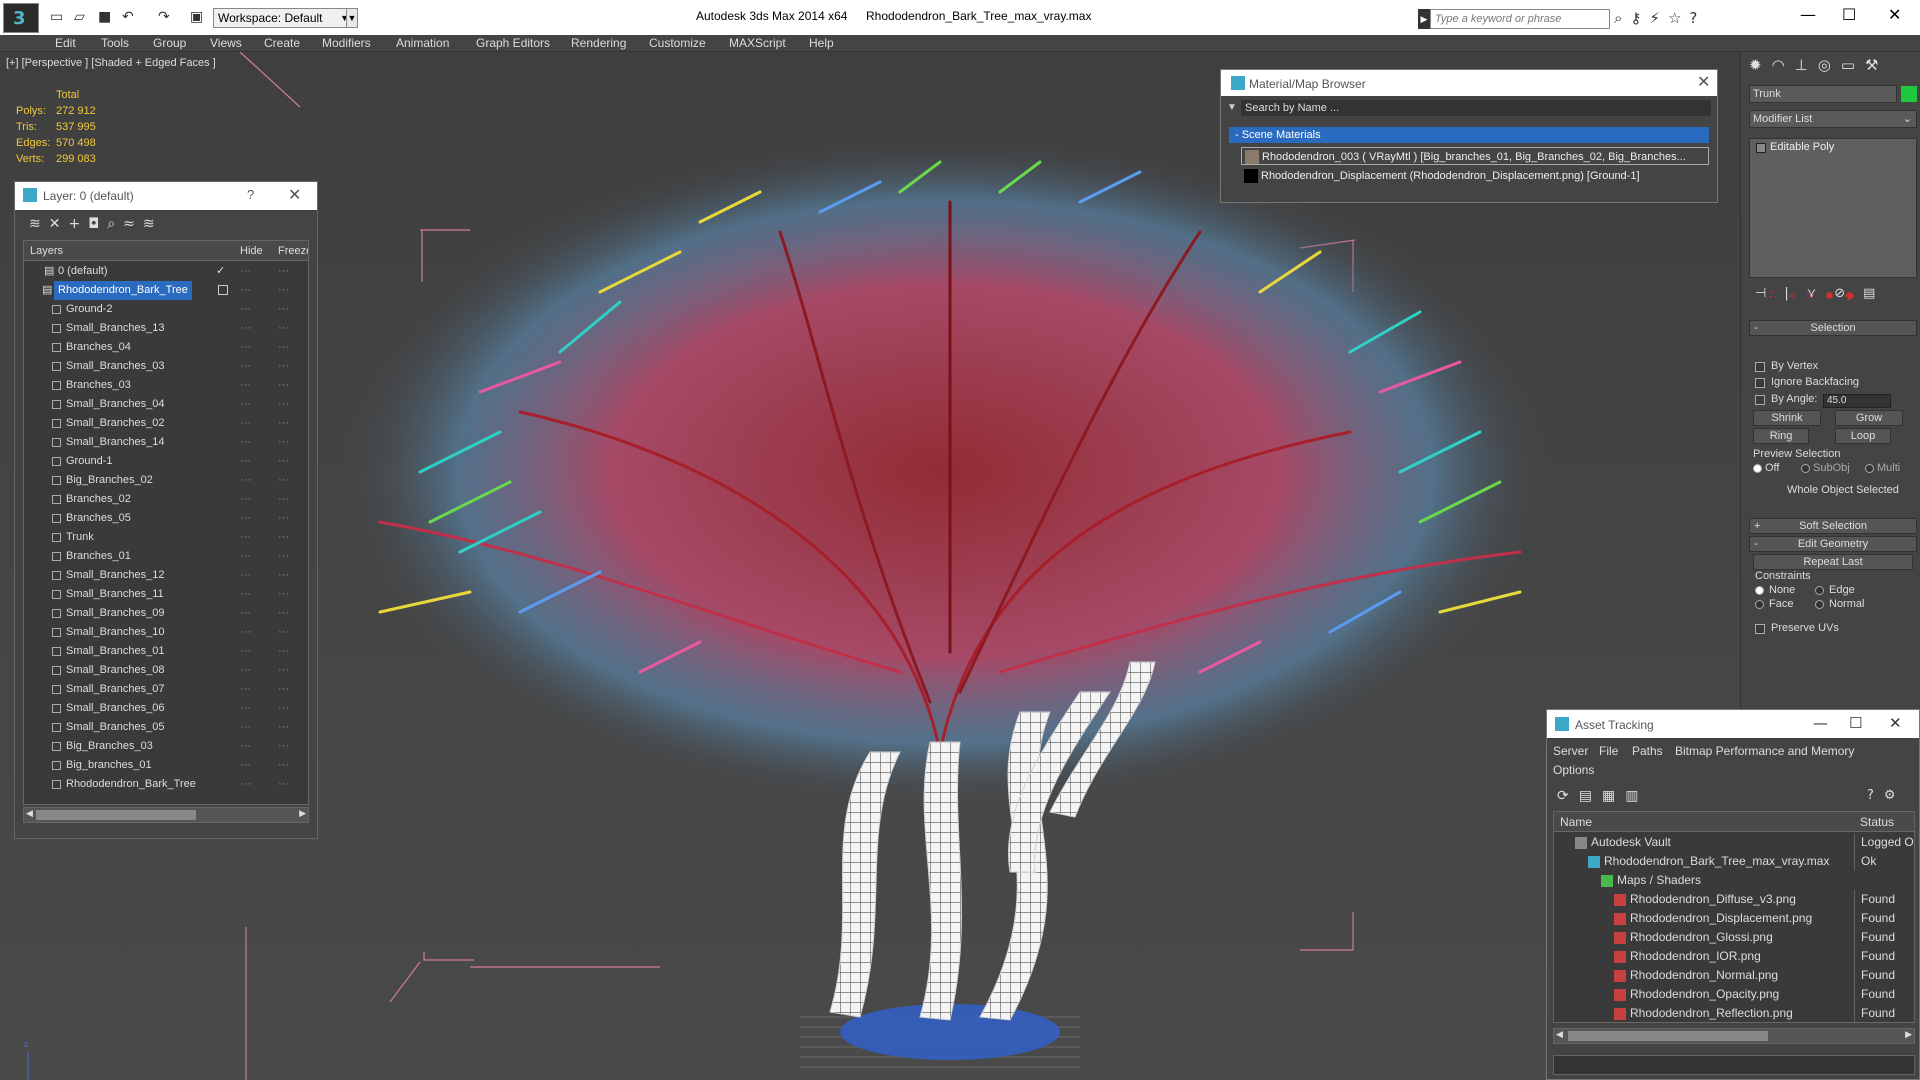 Image resolution: width=1920 pixels, height=1080 pixels. Describe the element at coordinates (1760, 367) in the screenshot. I see `by-vertex-checkbox` at that location.